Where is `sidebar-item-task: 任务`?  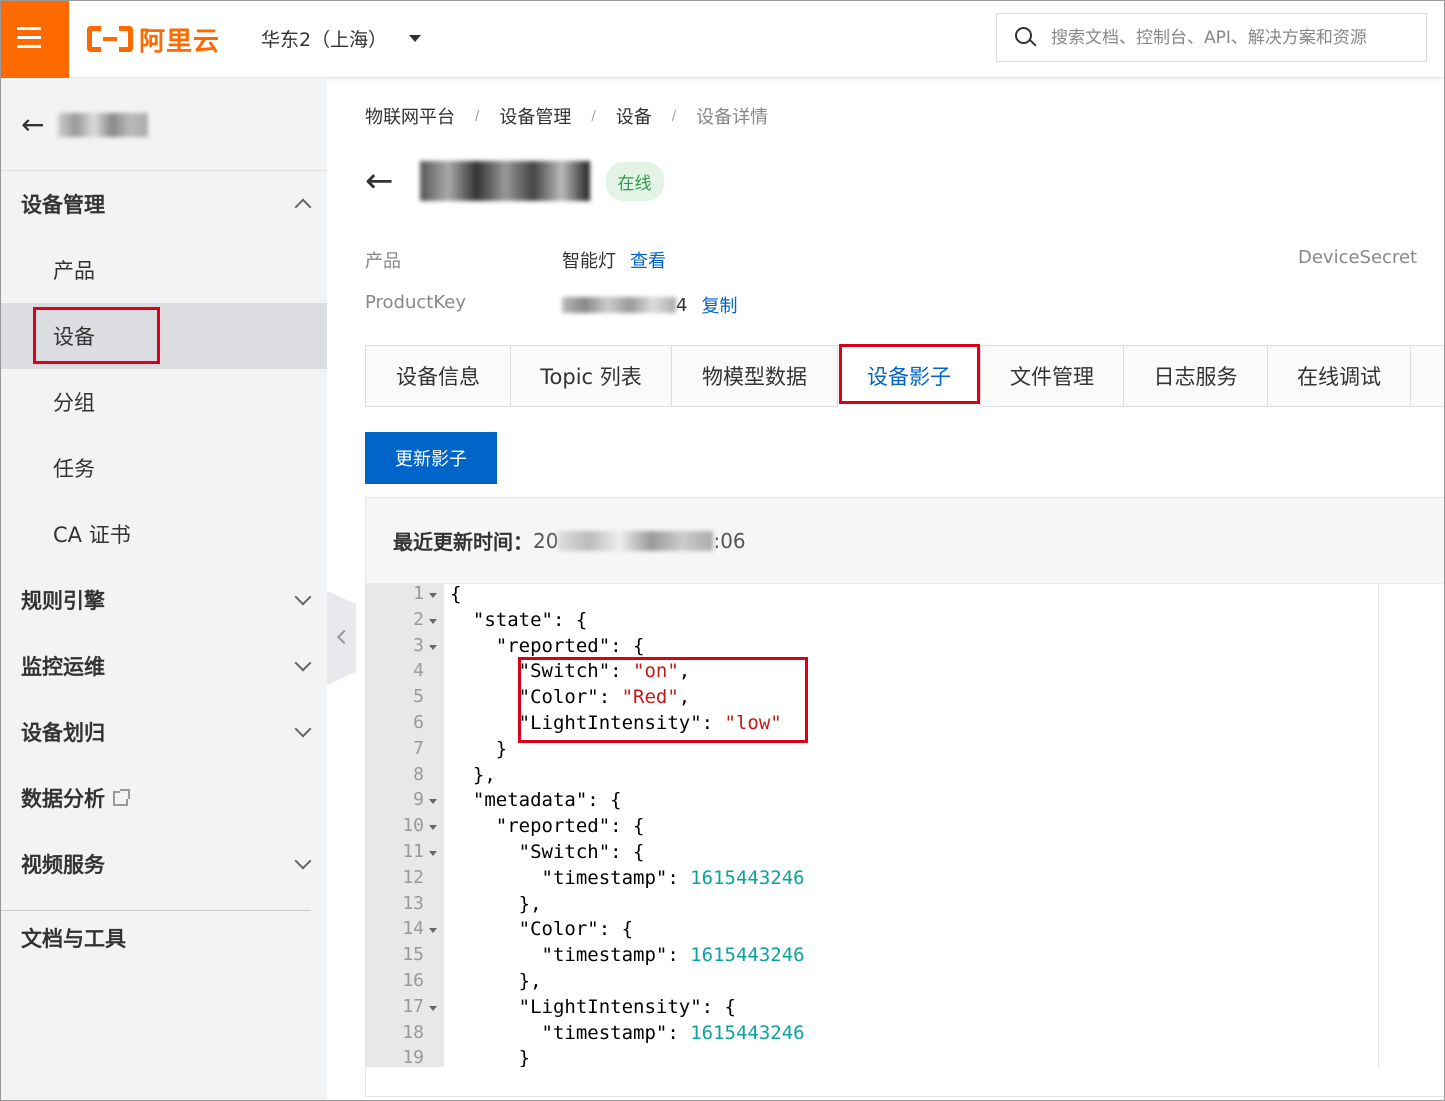
sidebar-item-task: 任务 is located at coordinates (164, 468).